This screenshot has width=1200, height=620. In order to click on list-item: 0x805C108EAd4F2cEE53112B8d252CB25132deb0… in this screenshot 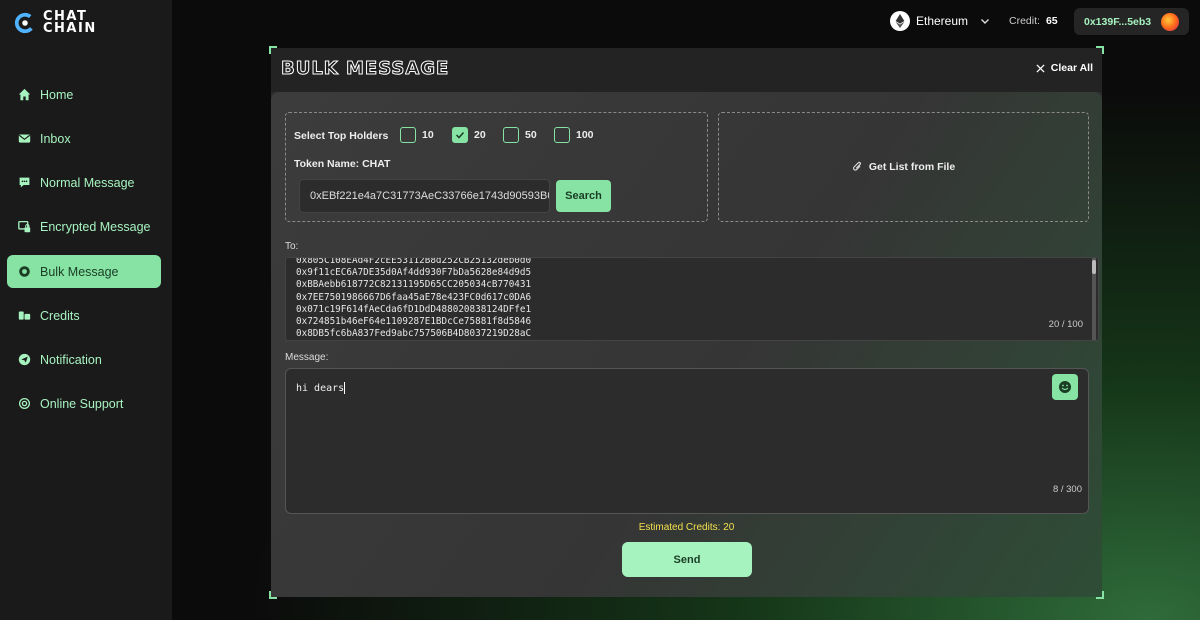, I will do `click(414, 261)`.